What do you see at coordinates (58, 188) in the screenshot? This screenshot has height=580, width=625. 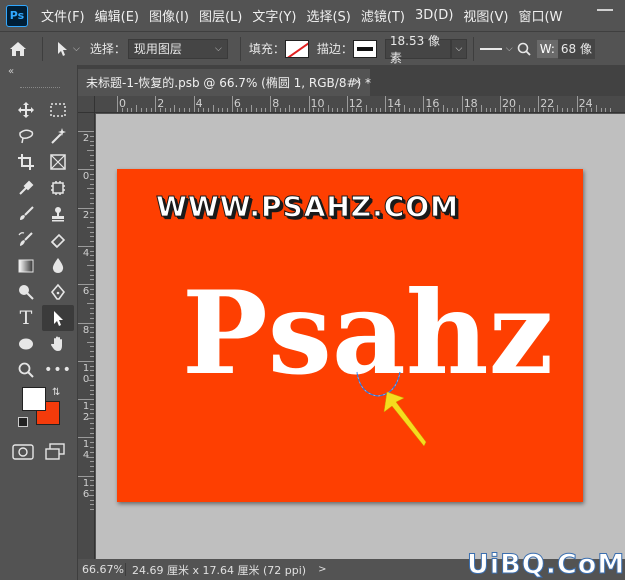 I see `measure-frame-icon` at bounding box center [58, 188].